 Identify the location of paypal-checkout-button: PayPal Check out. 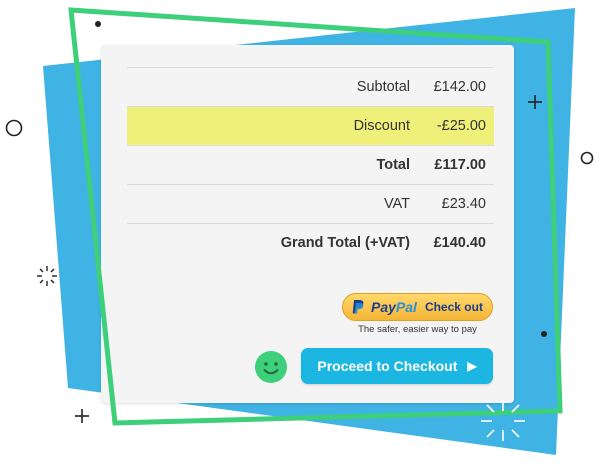
(417, 307).